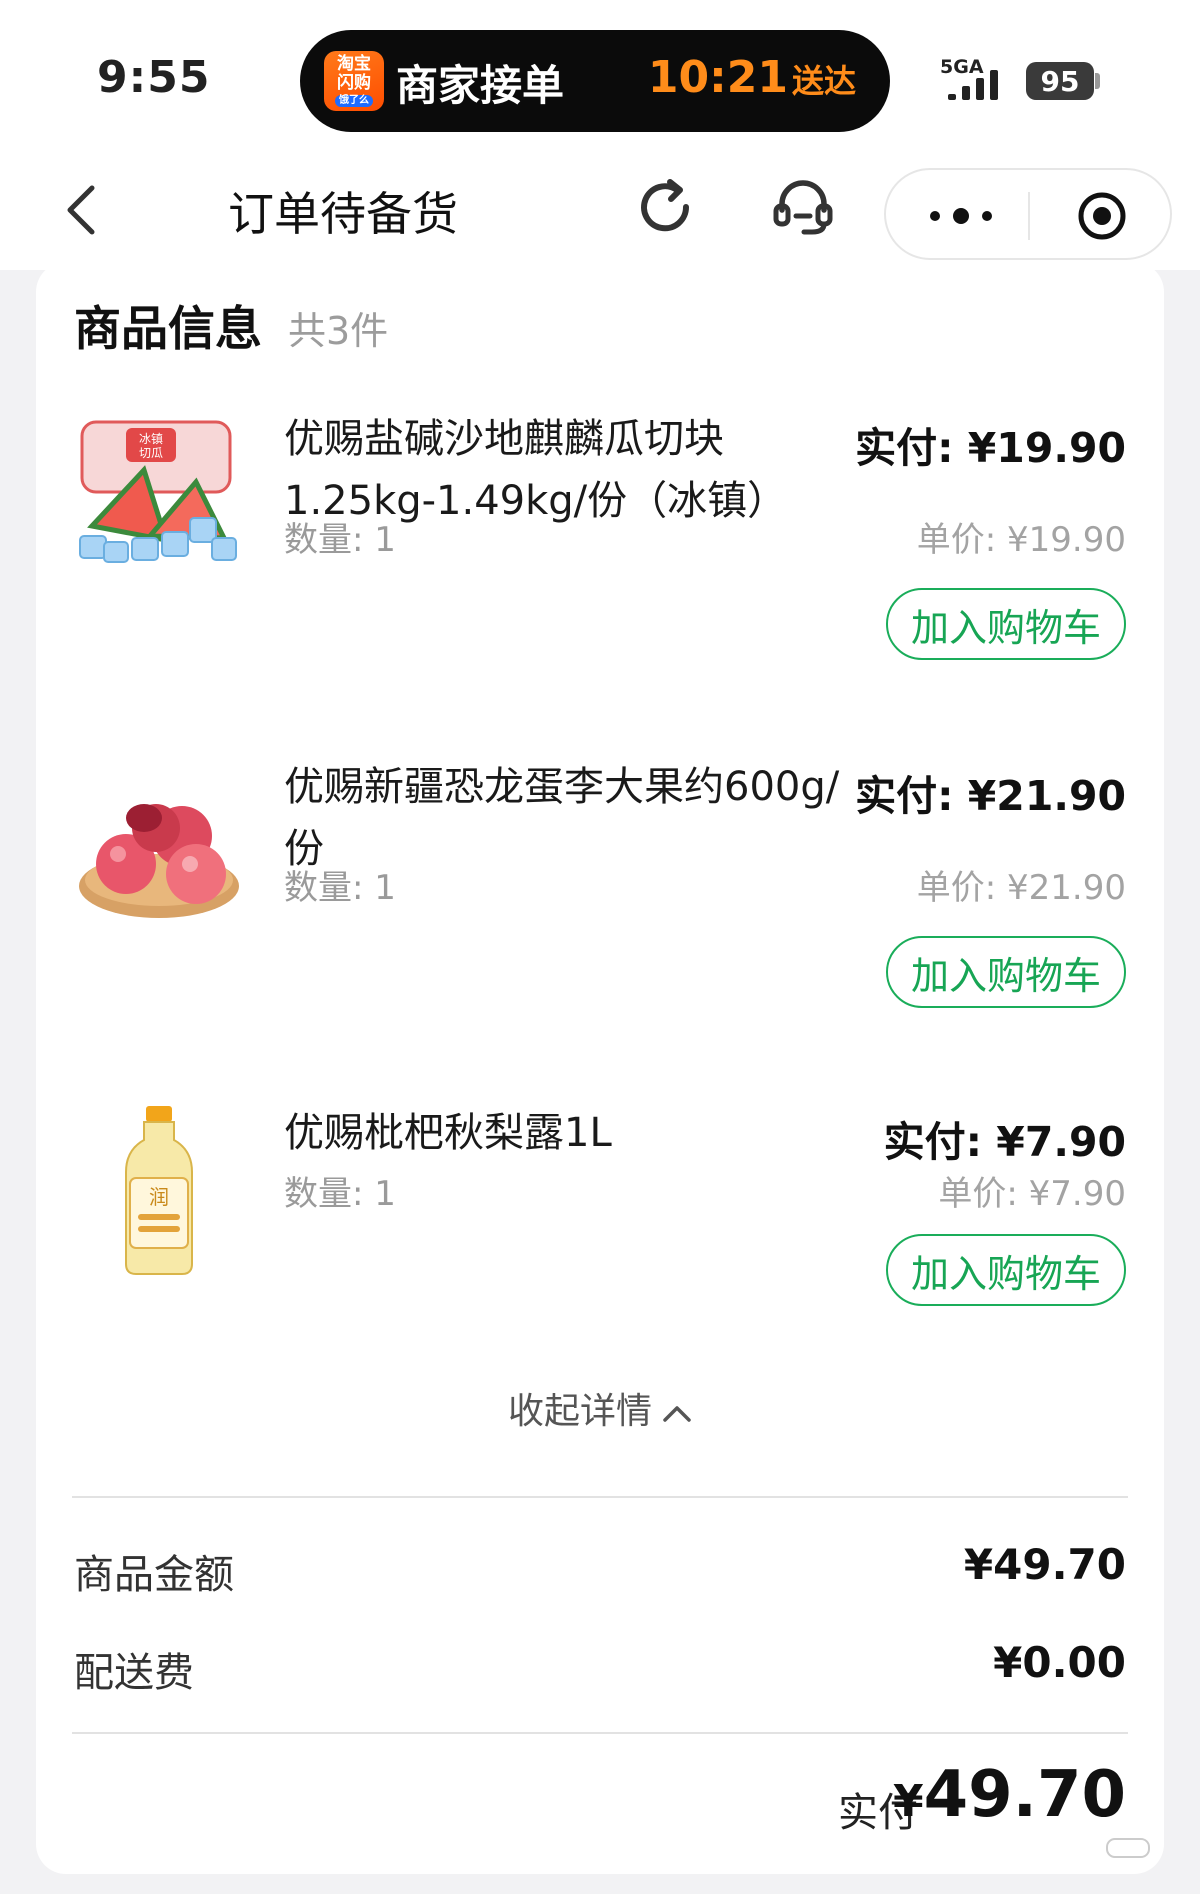  What do you see at coordinates (677, 1414) in the screenshot?
I see `chevron-up-icon` at bounding box center [677, 1414].